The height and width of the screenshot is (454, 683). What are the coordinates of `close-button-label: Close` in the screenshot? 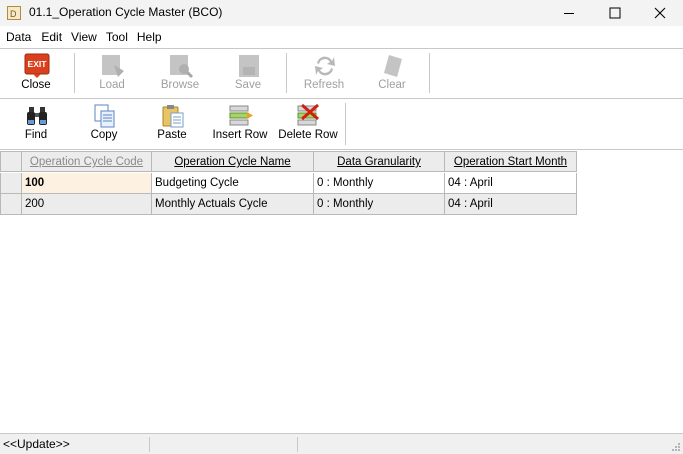 It's located at (36, 85).